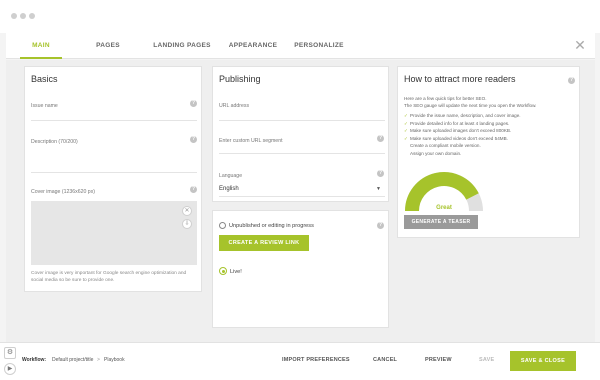 This screenshot has height=380, width=600. I want to click on play-icon: ▶, so click(10, 369).